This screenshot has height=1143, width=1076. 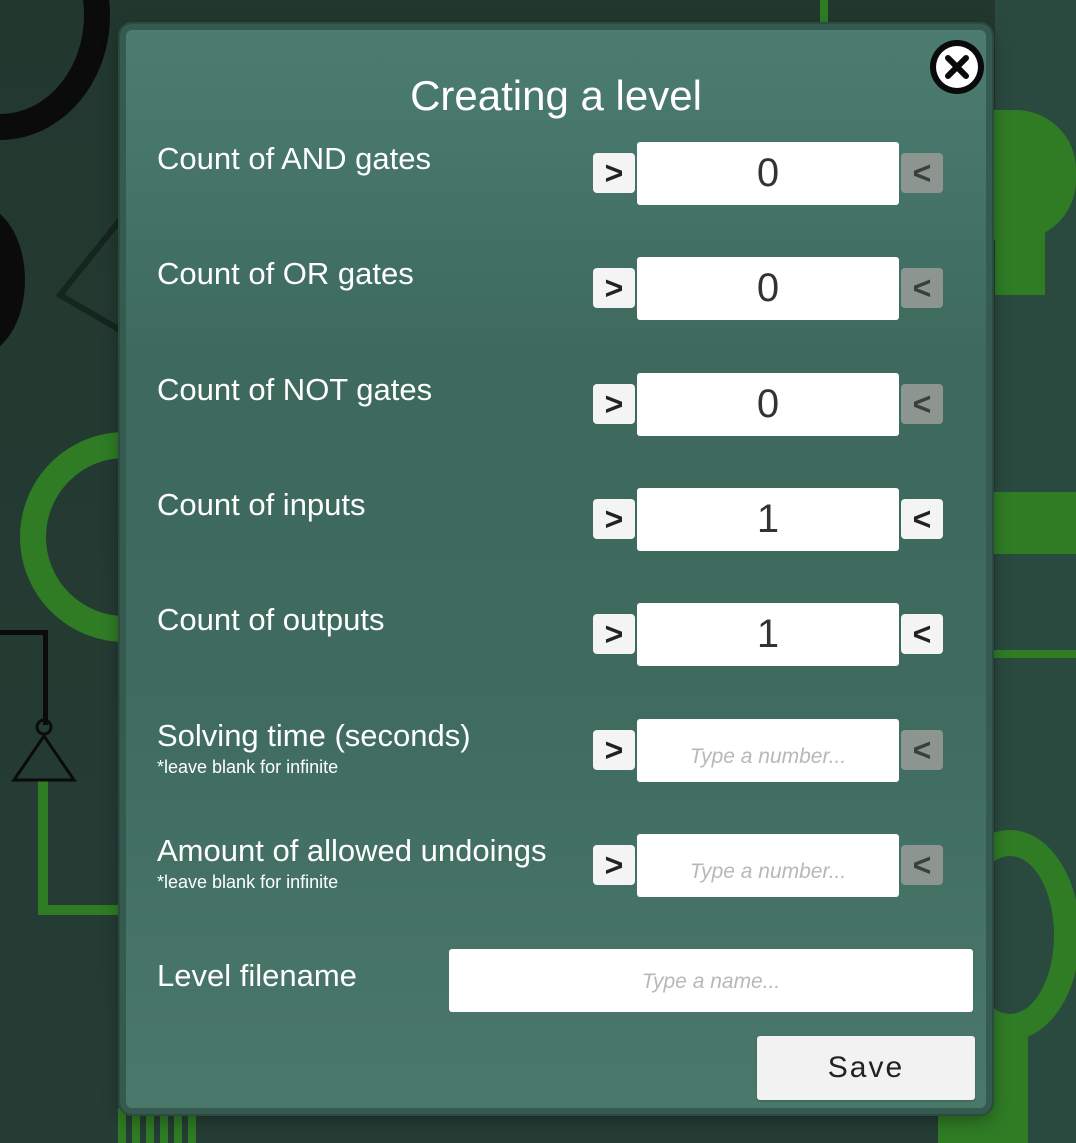 I want to click on filename-input, so click(x=711, y=980).